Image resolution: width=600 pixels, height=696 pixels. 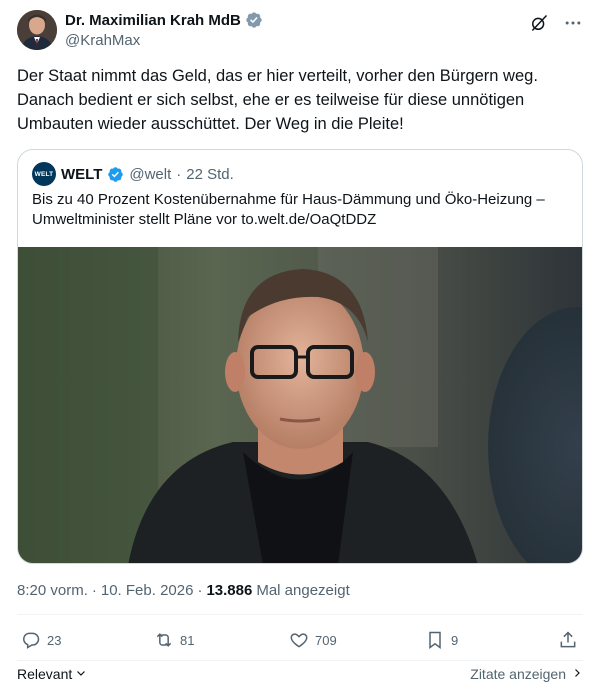 I want to click on reply-icon, so click(x=31, y=640).